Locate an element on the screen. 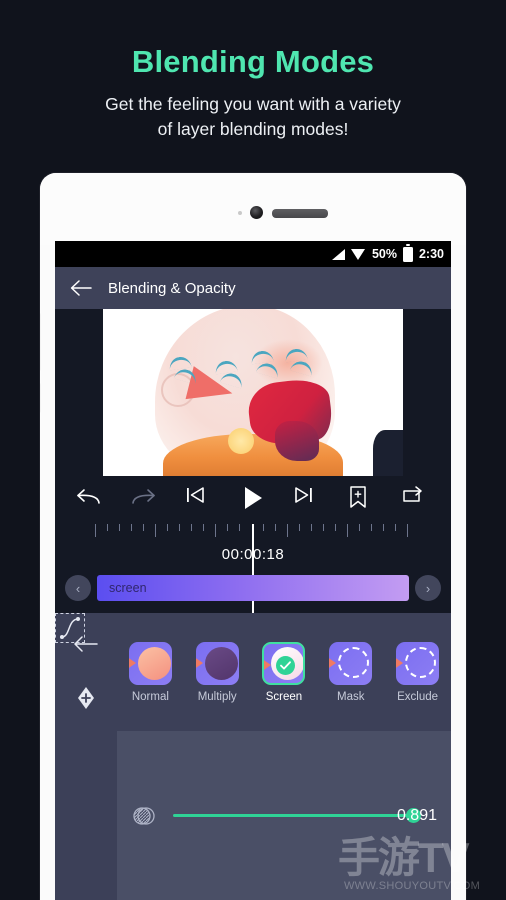 This screenshot has width=506, height=900. signal-icon is located at coordinates (338, 254).